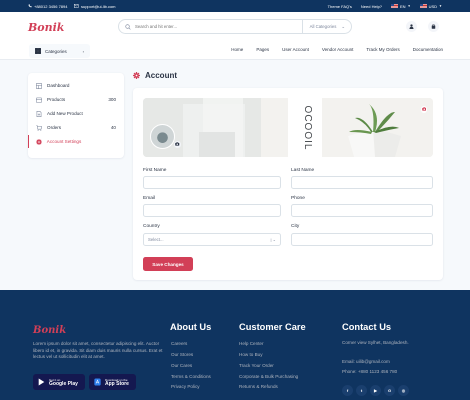  What do you see at coordinates (39, 85) in the screenshot?
I see `dashboard-icon` at bounding box center [39, 85].